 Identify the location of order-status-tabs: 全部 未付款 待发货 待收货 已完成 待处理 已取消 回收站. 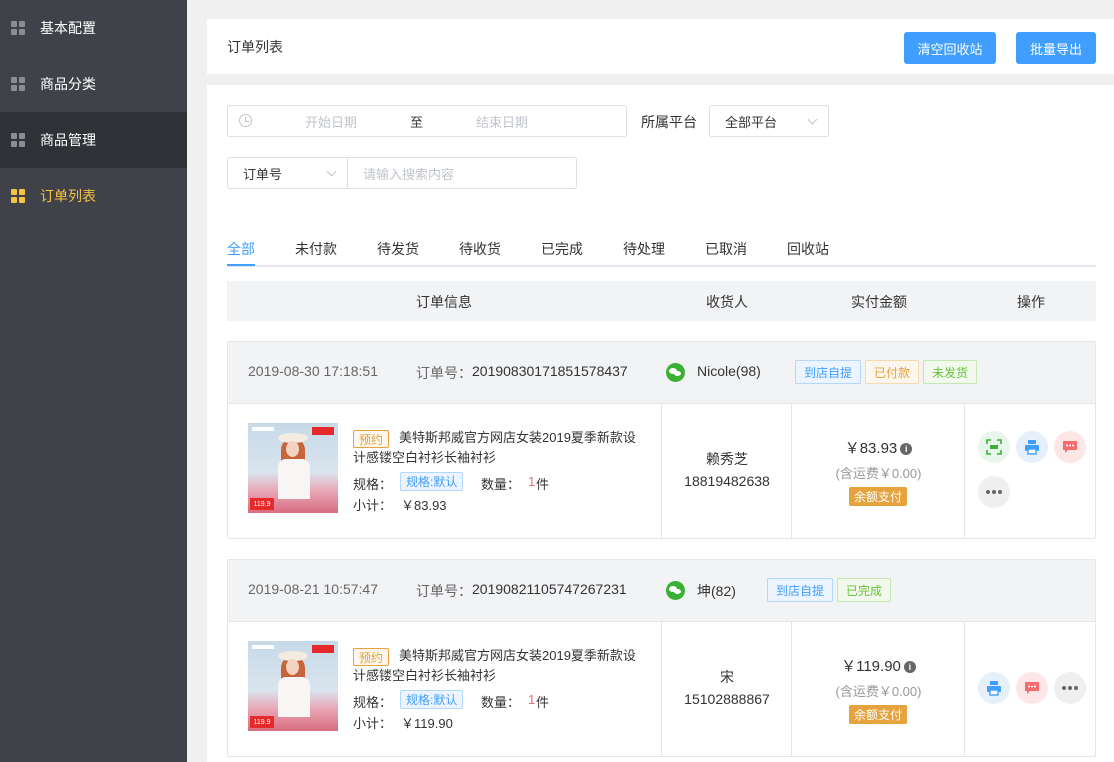
(661, 251).